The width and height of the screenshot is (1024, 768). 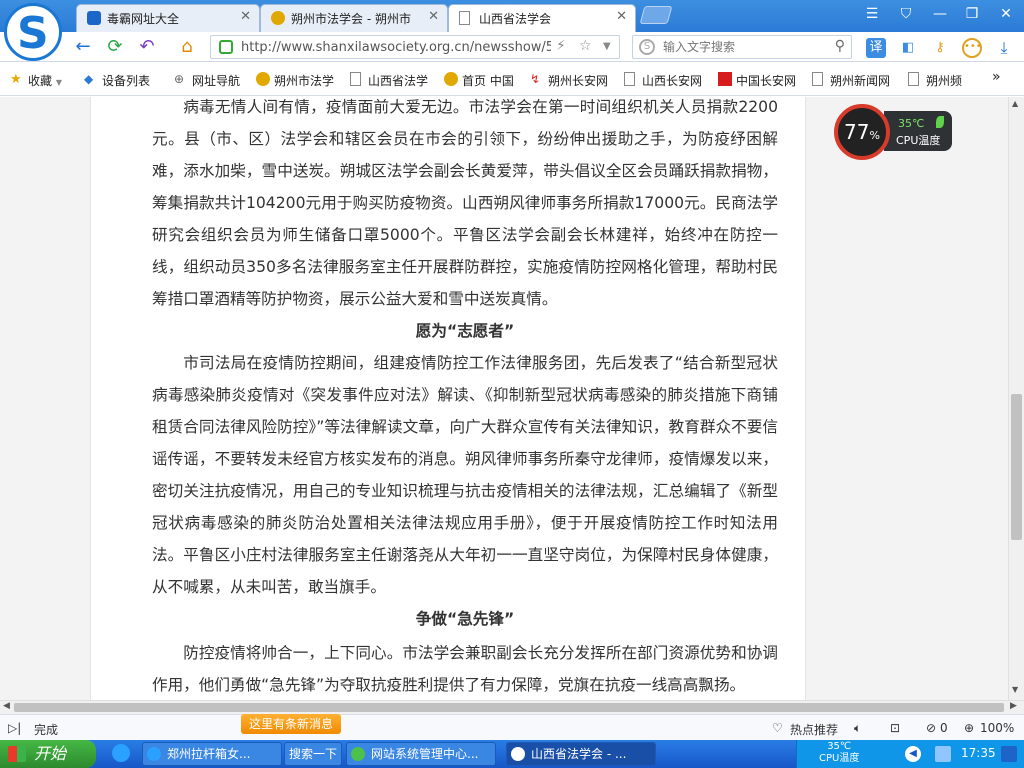 What do you see at coordinates (931, 728) in the screenshot?
I see `block-count-icon: ⊘` at bounding box center [931, 728].